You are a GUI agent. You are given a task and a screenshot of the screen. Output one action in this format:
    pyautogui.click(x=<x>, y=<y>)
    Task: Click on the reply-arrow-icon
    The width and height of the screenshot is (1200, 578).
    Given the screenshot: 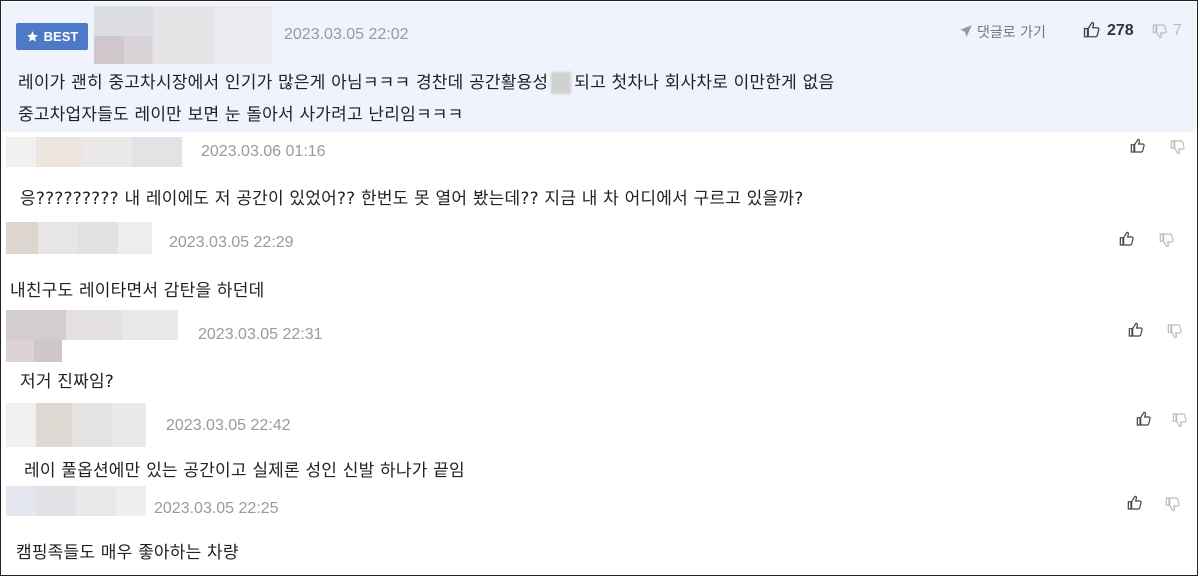 What is the action you would take?
    pyautogui.click(x=966, y=31)
    